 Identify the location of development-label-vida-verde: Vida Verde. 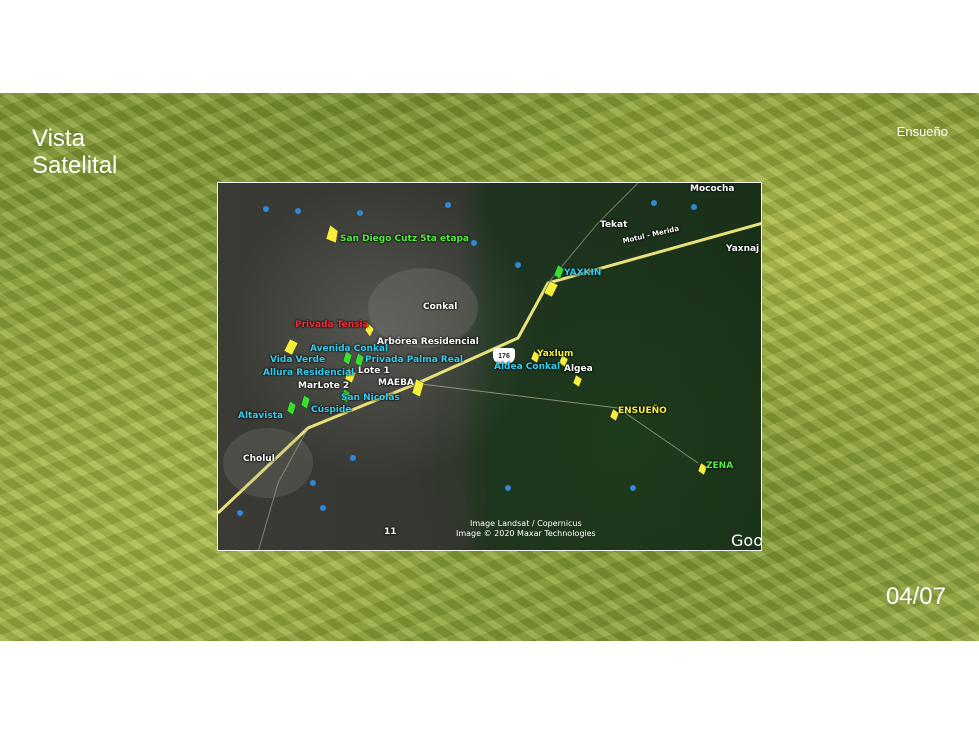
(298, 360).